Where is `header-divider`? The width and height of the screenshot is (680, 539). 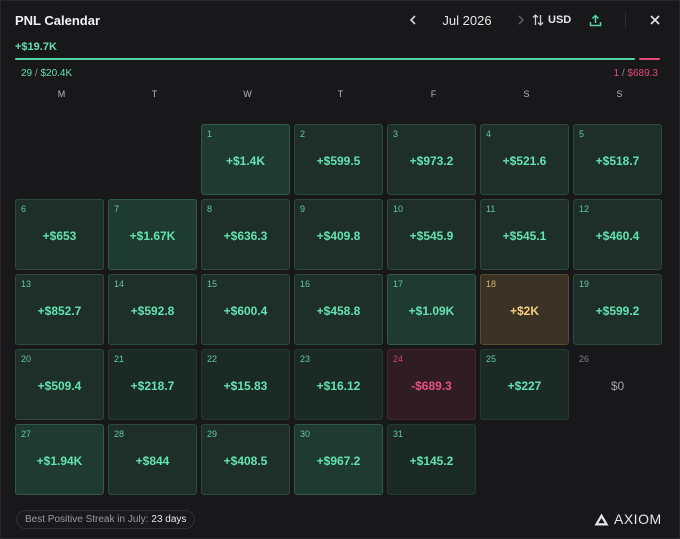
header-divider is located at coordinates (625, 20).